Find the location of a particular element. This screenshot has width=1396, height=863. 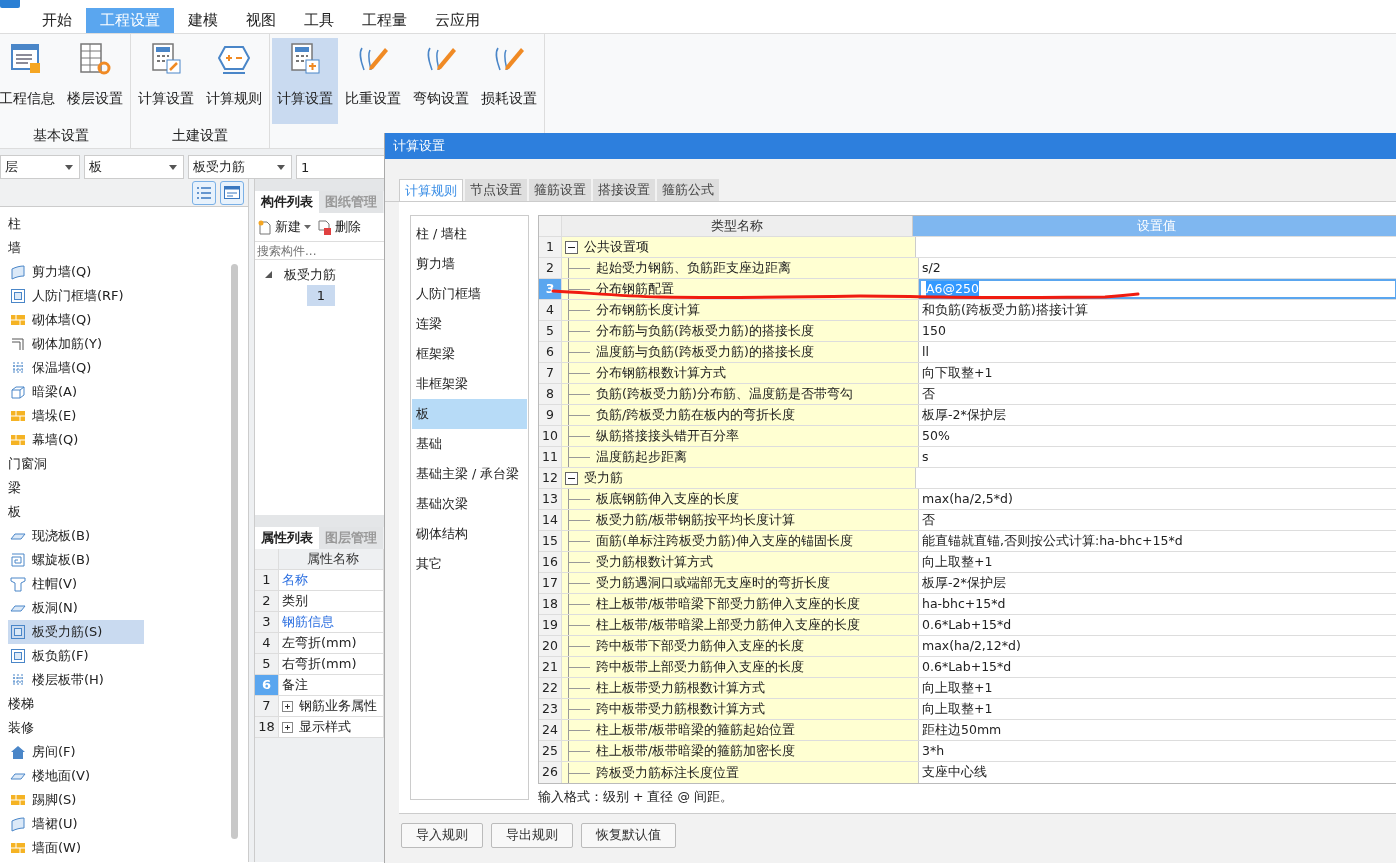

tree-item: 螺旋板(B) is located at coordinates (76, 560).